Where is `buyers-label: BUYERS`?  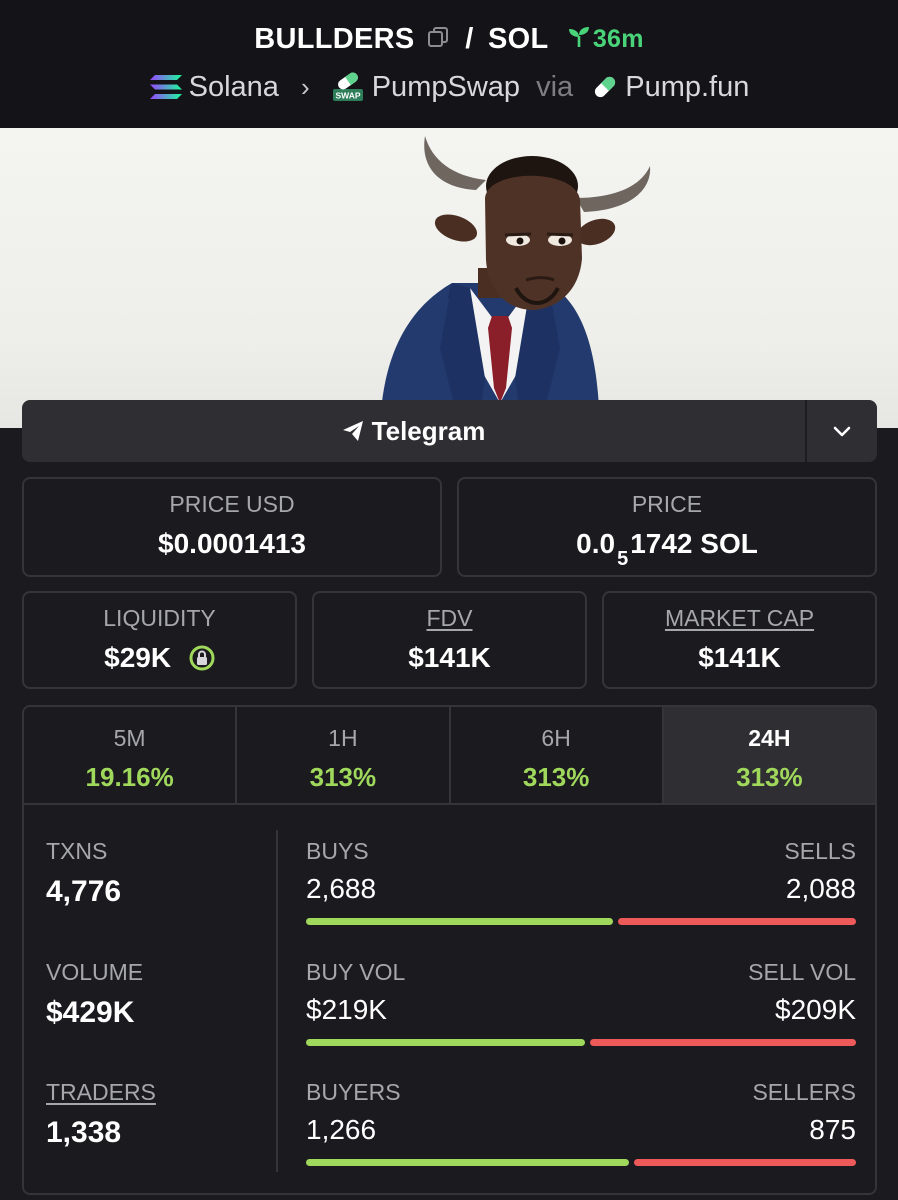
buyers-label: BUYERS is located at coordinates (353, 1092).